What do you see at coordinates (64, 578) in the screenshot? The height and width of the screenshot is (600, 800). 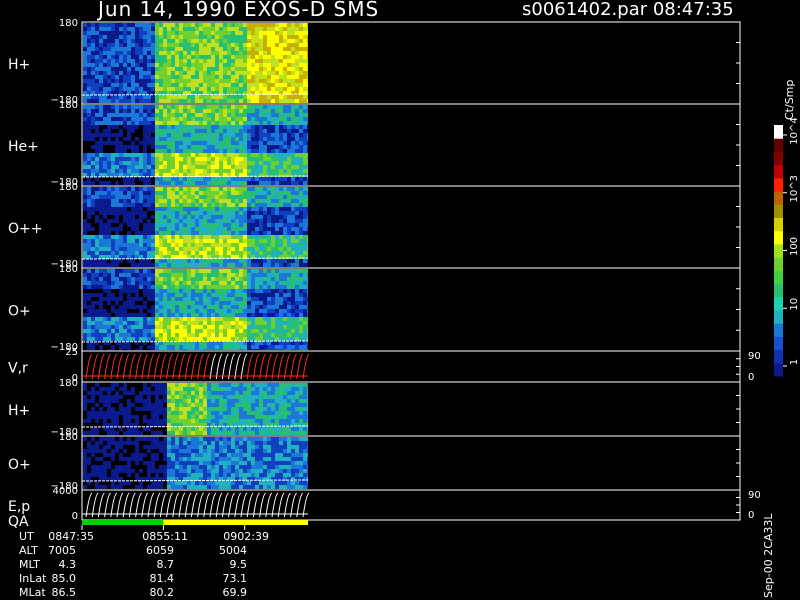 I see `inlat-value-1: 85.0` at bounding box center [64, 578].